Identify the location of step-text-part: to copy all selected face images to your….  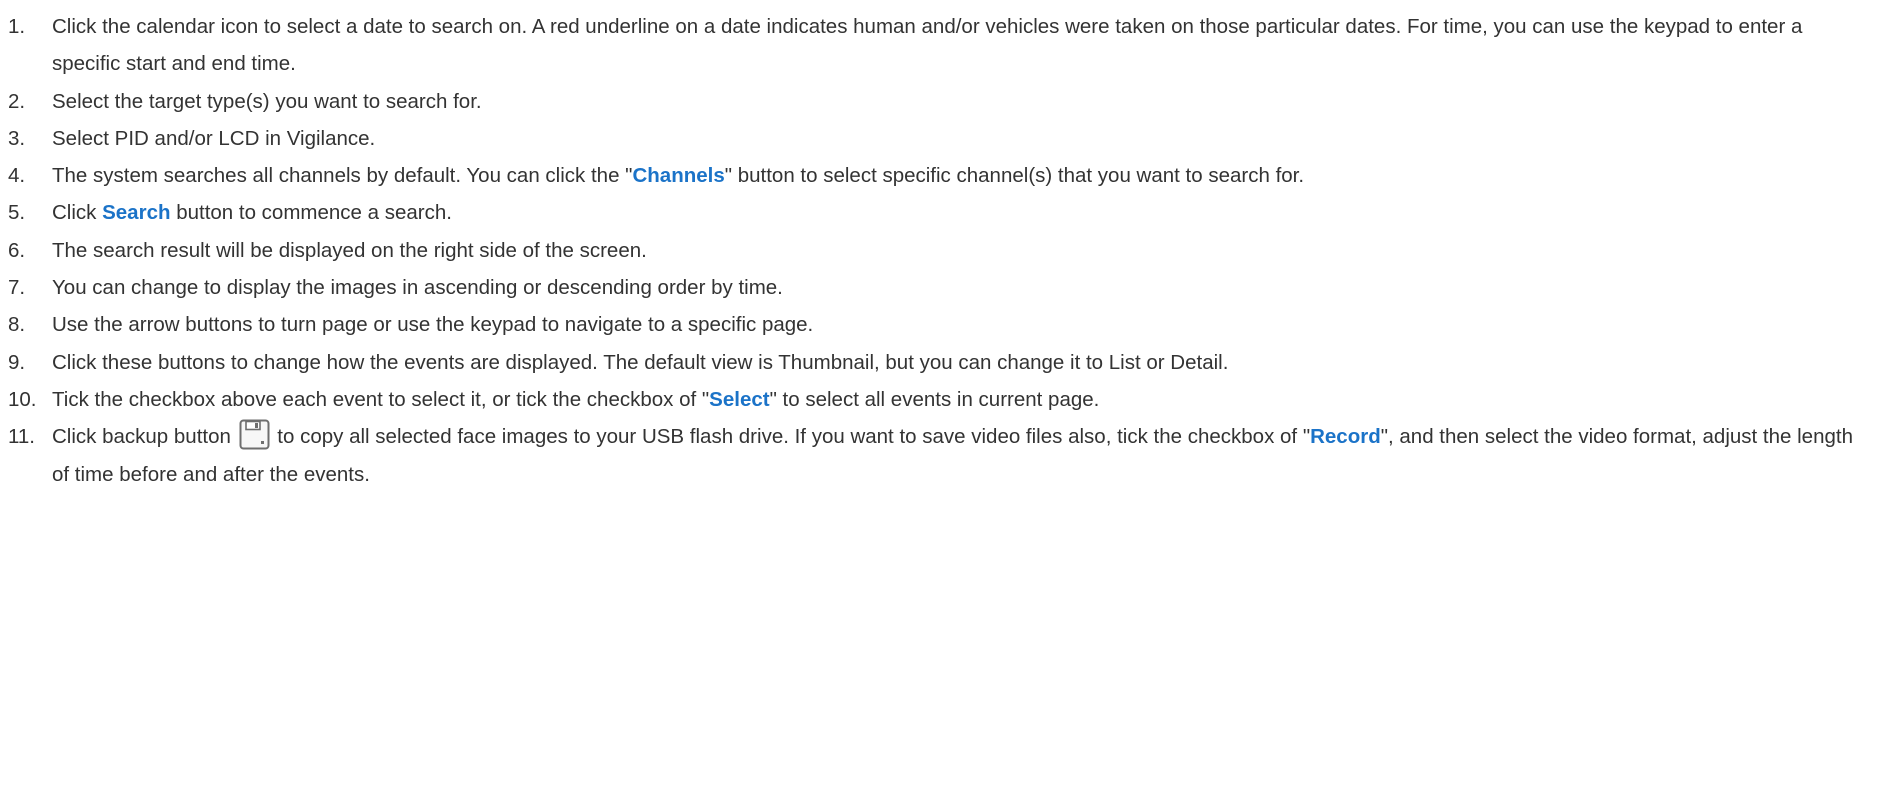
(791, 437).